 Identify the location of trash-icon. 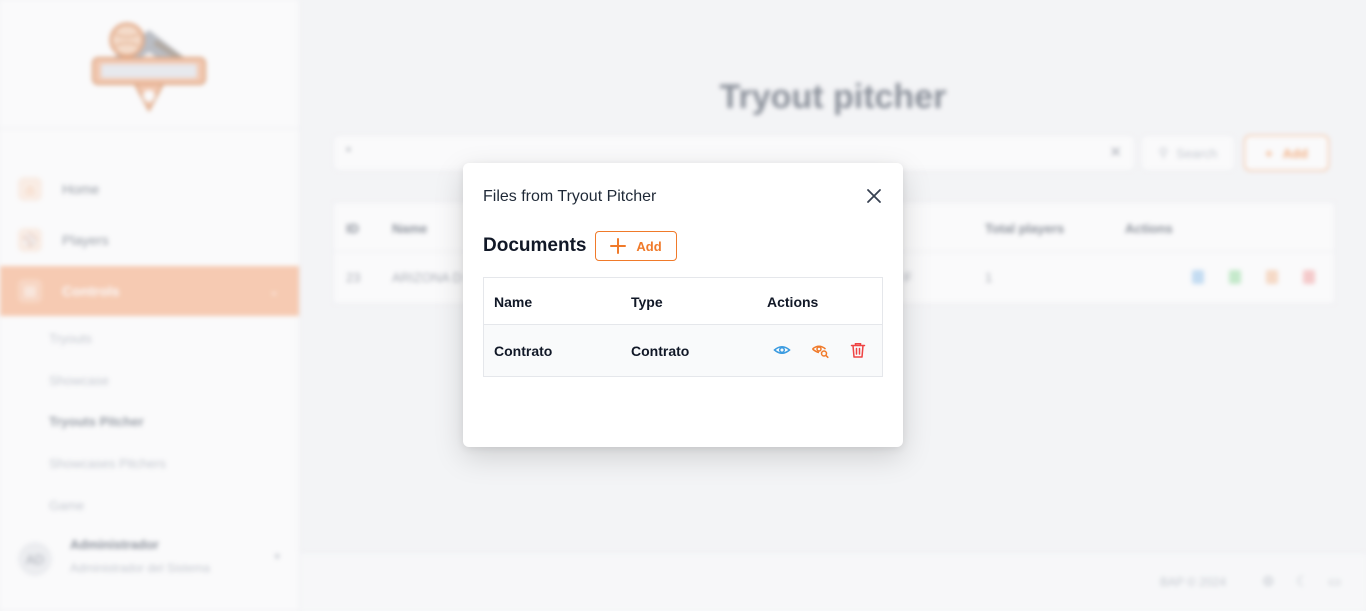
(858, 350).